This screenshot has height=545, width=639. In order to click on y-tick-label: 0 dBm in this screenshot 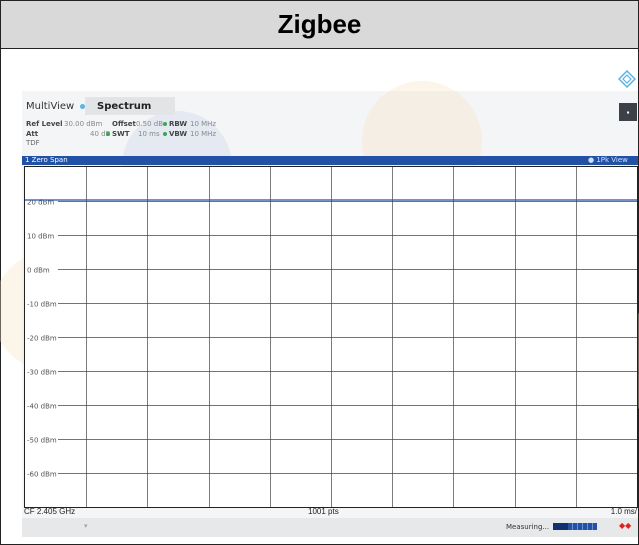, I will do `click(38, 271)`.